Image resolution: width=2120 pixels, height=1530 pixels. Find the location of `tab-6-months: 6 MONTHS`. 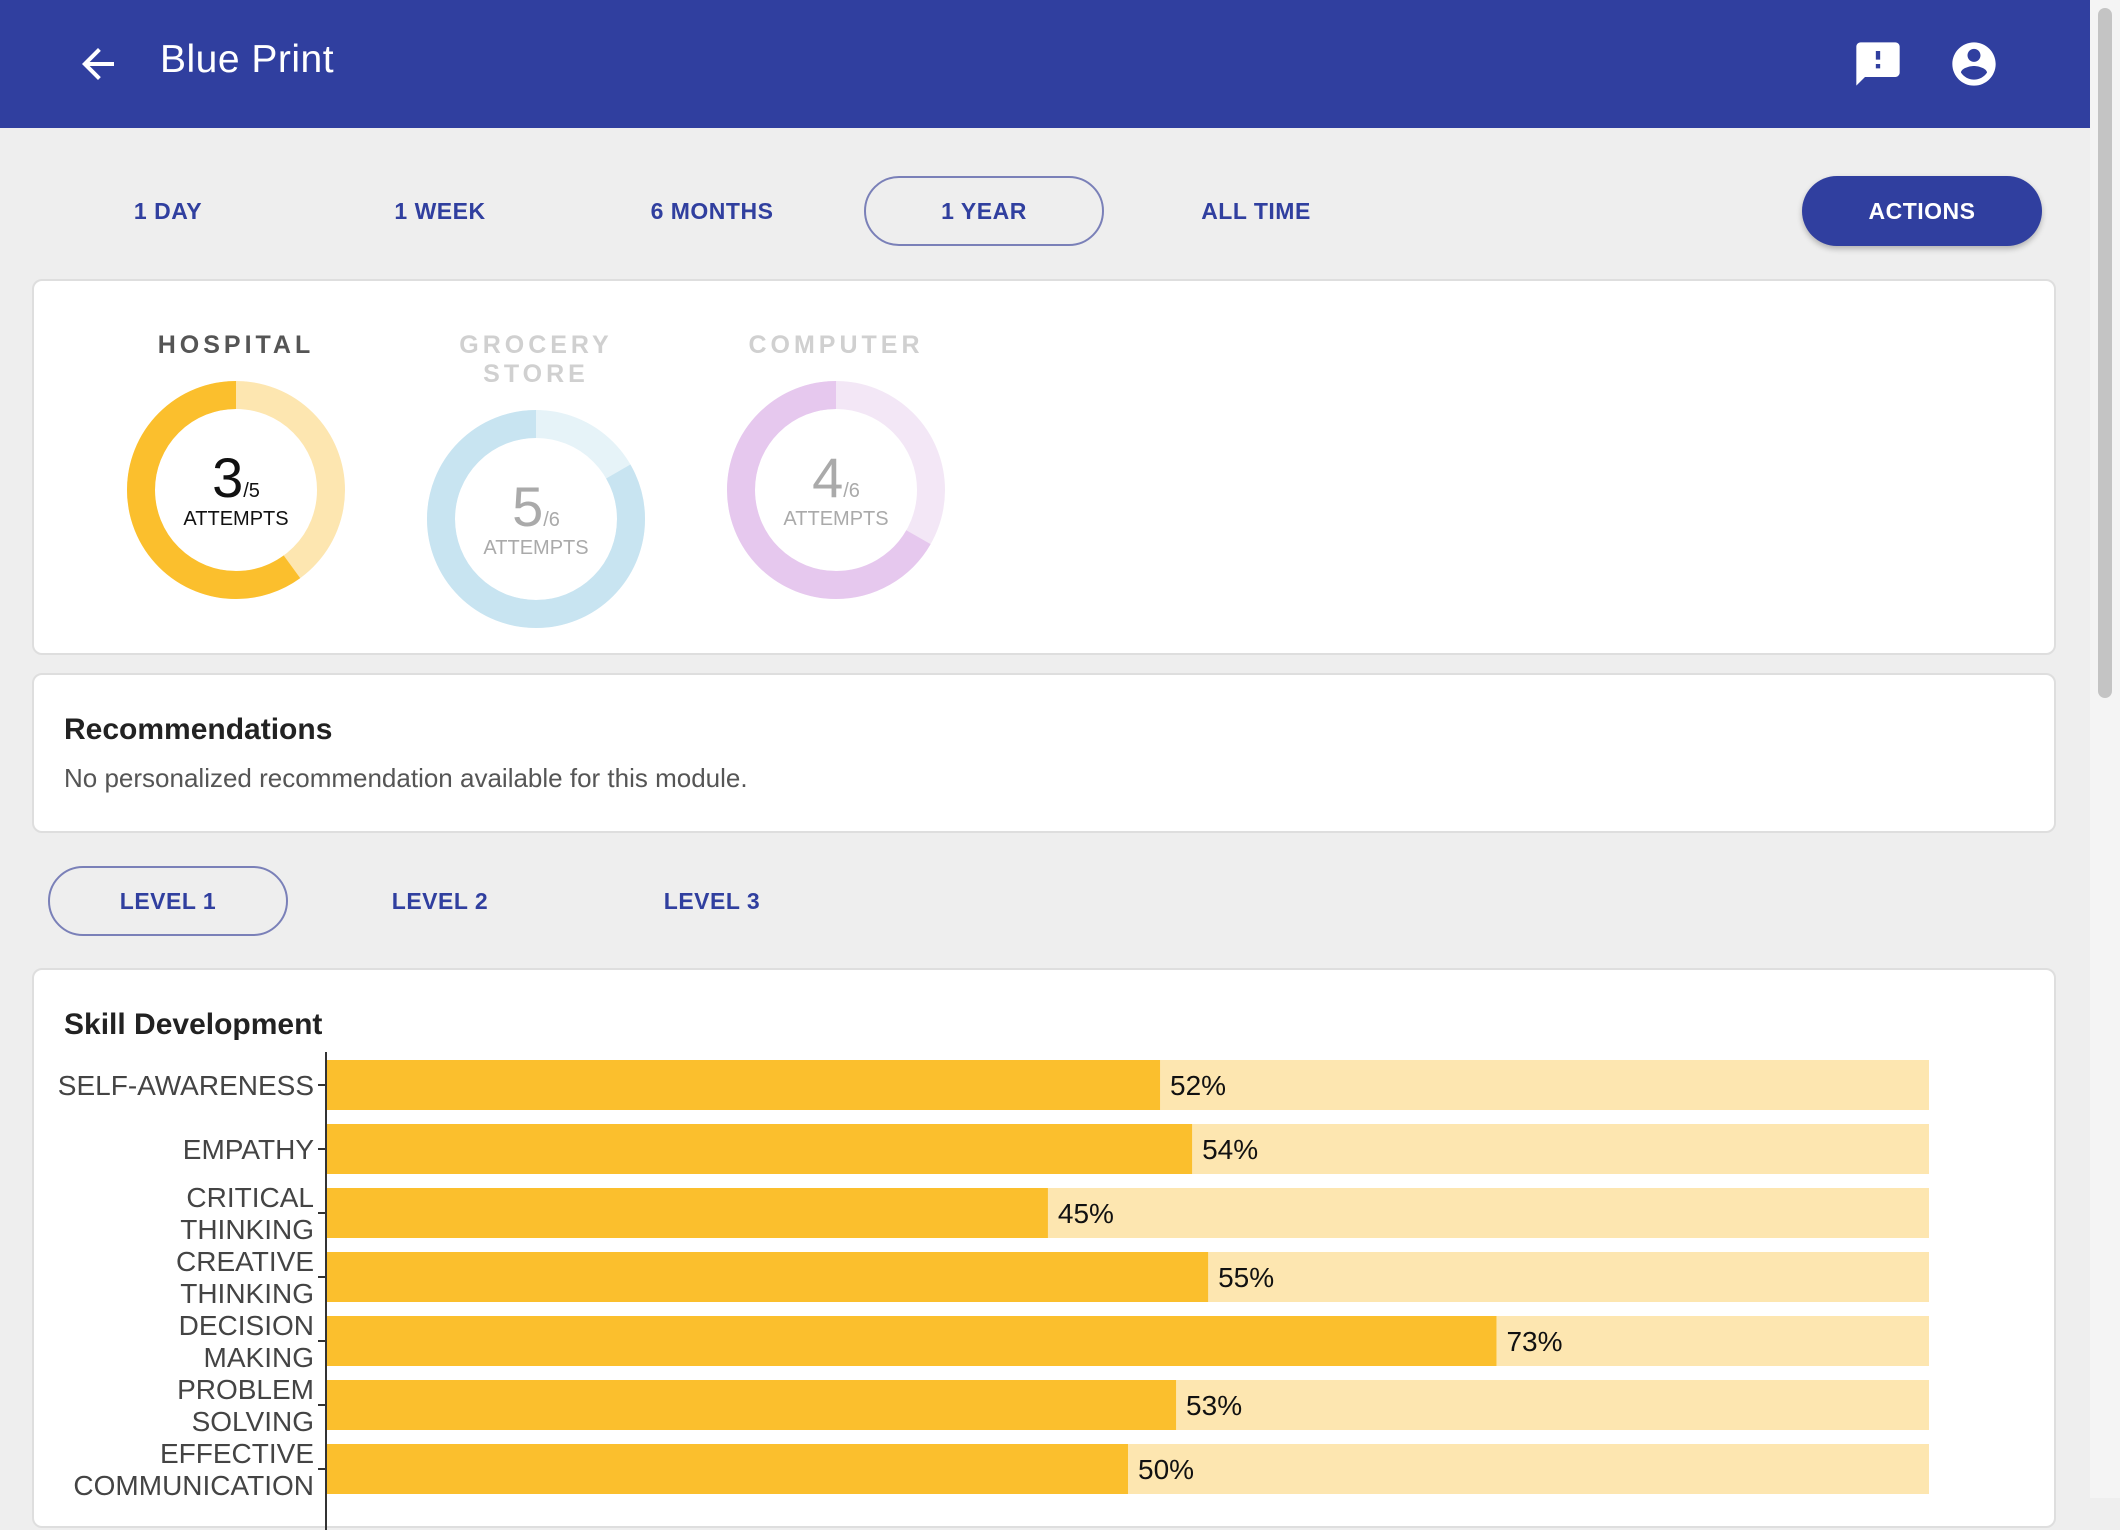

tab-6-months: 6 MONTHS is located at coordinates (712, 211).